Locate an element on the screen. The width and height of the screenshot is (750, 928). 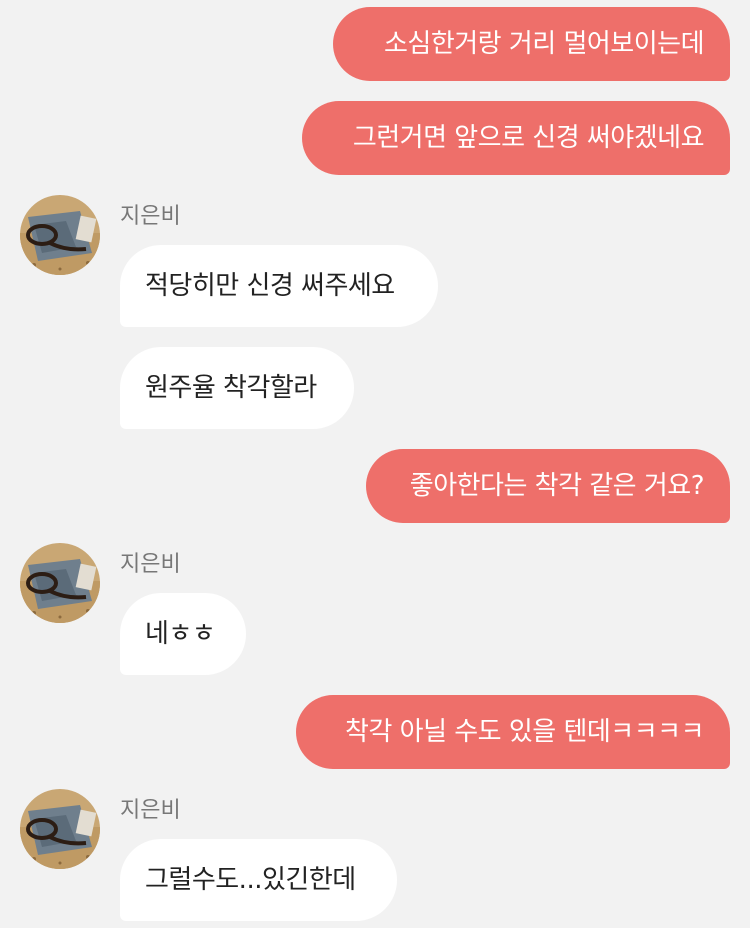
message-text: 소심한거랑 거리 멀어보이는데 is located at coordinates (544, 44).